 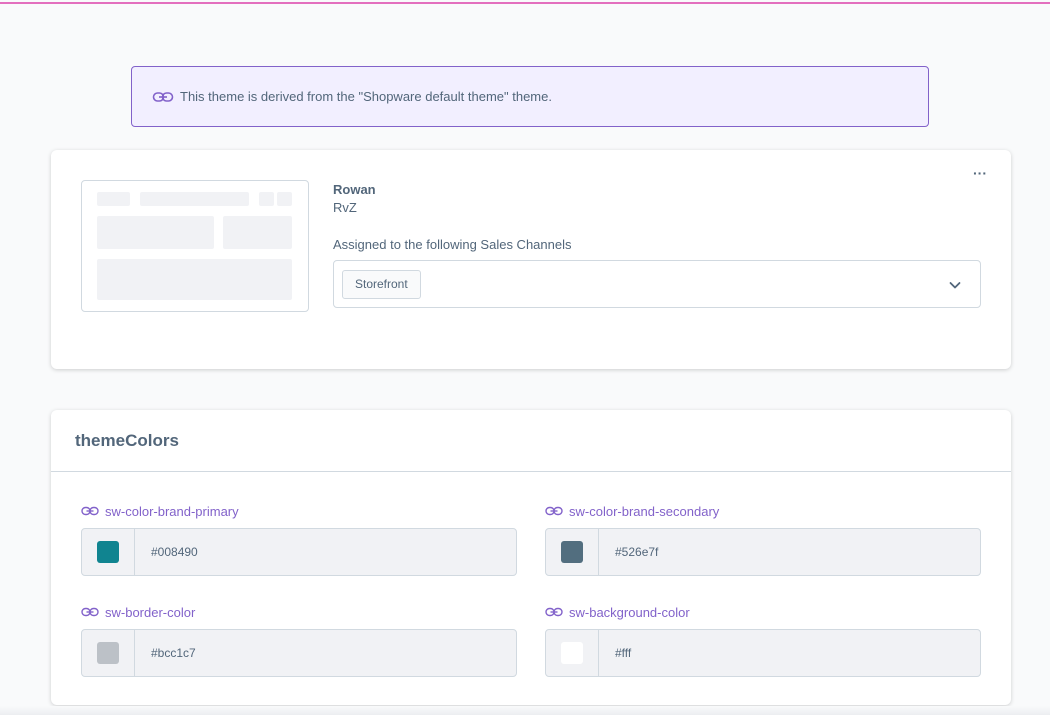 What do you see at coordinates (615, 653) in the screenshot?
I see `color-value: #fff` at bounding box center [615, 653].